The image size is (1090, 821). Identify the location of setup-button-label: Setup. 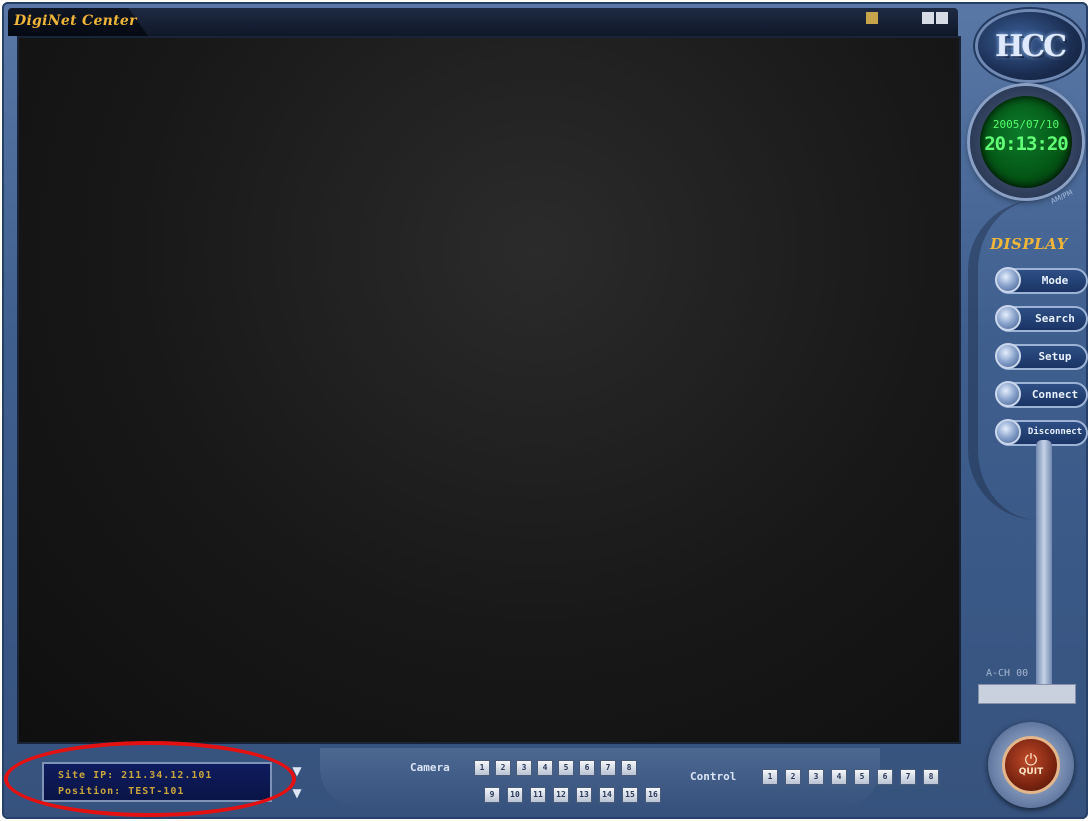
(1055, 356).